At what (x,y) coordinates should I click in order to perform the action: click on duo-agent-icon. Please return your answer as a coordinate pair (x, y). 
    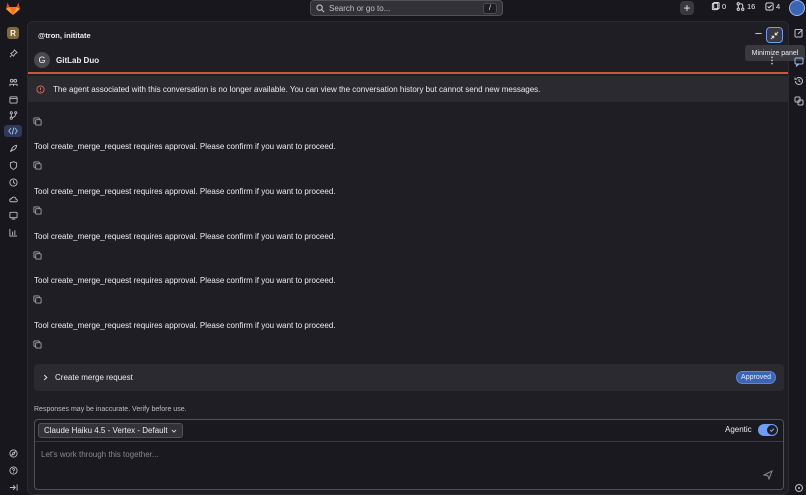
    Looking at the image, I should click on (800, 489).